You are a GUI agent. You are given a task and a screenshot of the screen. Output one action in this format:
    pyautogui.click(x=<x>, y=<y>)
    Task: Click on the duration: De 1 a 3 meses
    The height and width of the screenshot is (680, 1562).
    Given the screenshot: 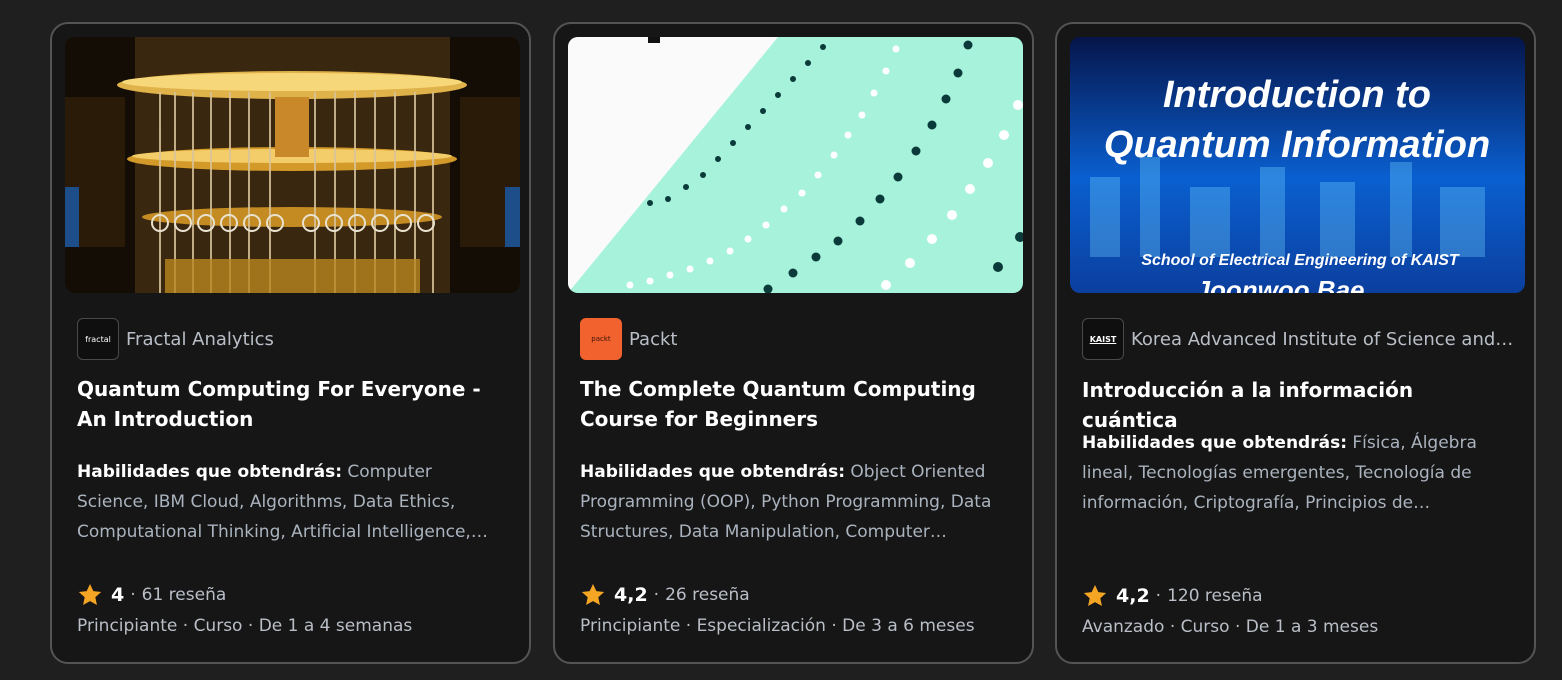 What is the action you would take?
    pyautogui.click(x=1312, y=627)
    